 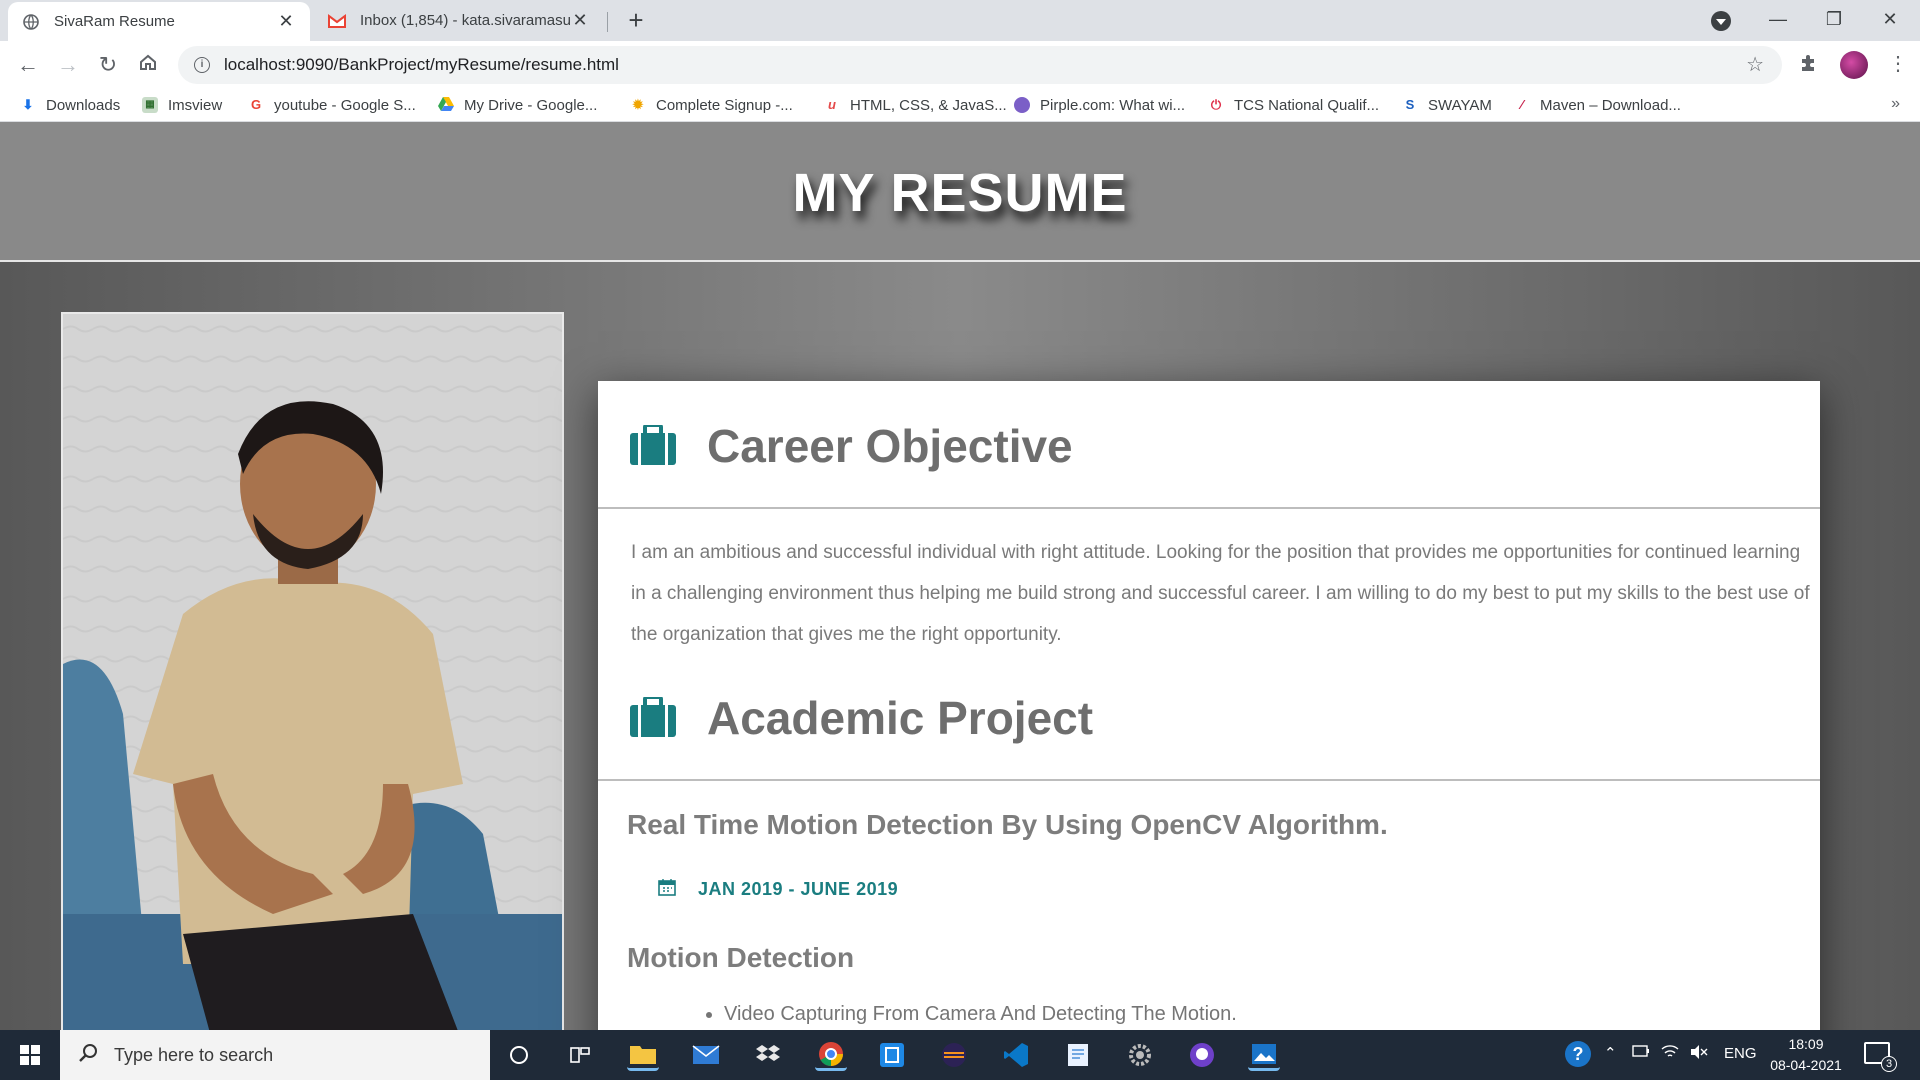 I want to click on download-icon: ⬇, so click(x=28, y=104).